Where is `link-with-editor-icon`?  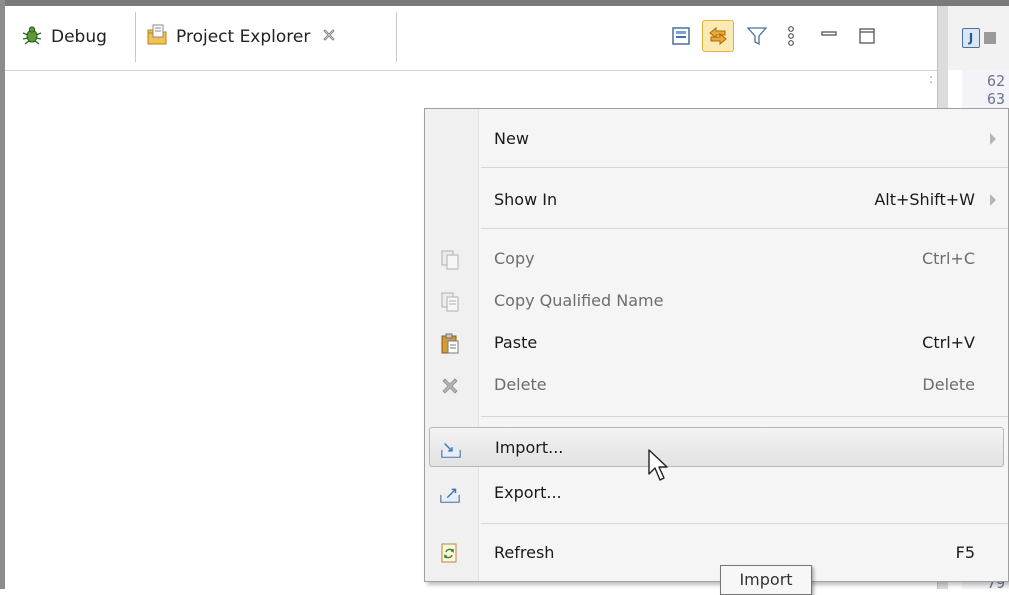
link-with-editor-icon is located at coordinates (718, 36).